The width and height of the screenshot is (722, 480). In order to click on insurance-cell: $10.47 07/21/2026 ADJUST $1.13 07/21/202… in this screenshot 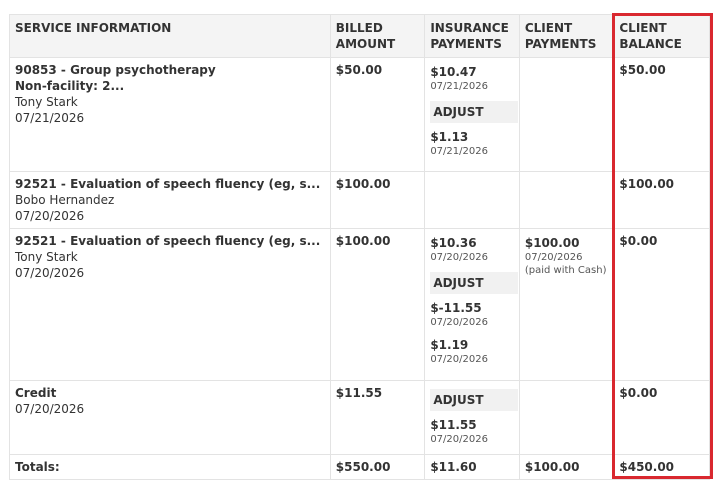, I will do `click(472, 114)`.